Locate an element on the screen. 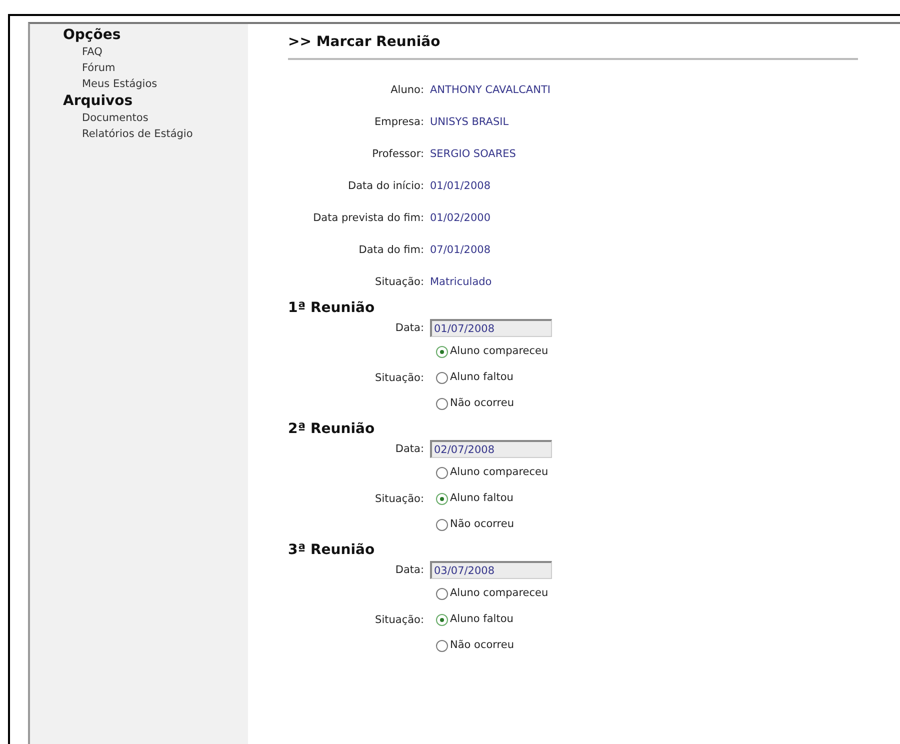 The image size is (900, 744). field-value: 01/01/2008 is located at coordinates (460, 186).